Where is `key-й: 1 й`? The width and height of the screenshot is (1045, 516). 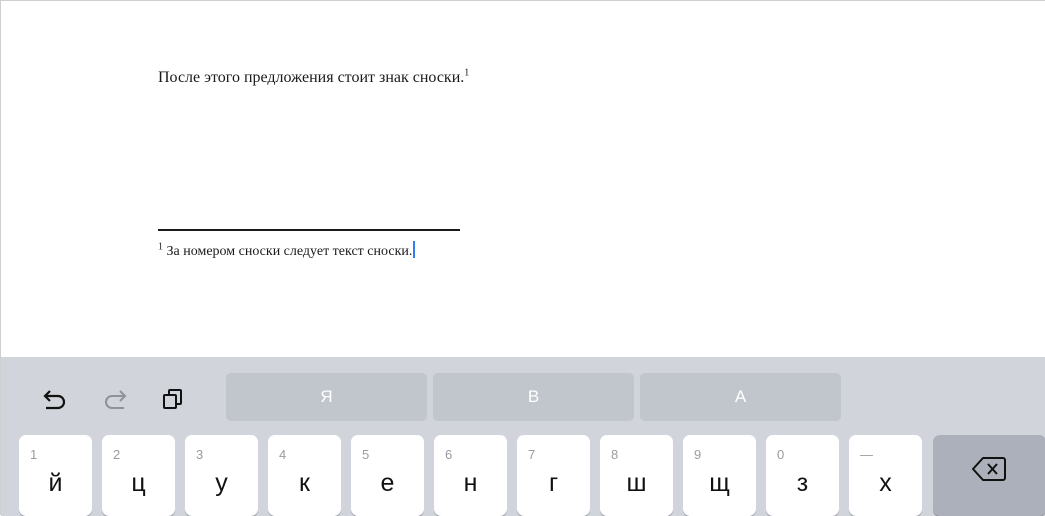
key-й: 1 й is located at coordinates (55, 475).